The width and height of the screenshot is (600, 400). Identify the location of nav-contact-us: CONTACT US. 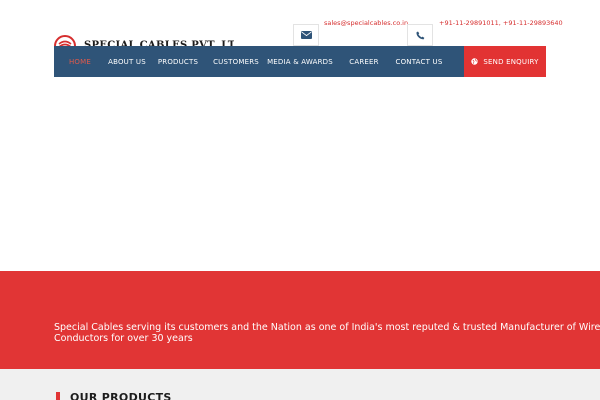
(419, 61).